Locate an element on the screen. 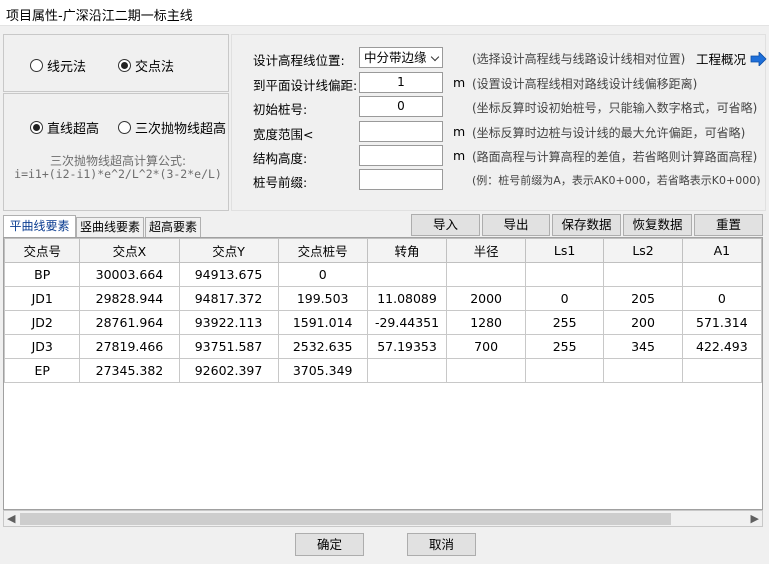 This screenshot has height=564, width=769. table-cell: 94817.372 is located at coordinates (228, 298).